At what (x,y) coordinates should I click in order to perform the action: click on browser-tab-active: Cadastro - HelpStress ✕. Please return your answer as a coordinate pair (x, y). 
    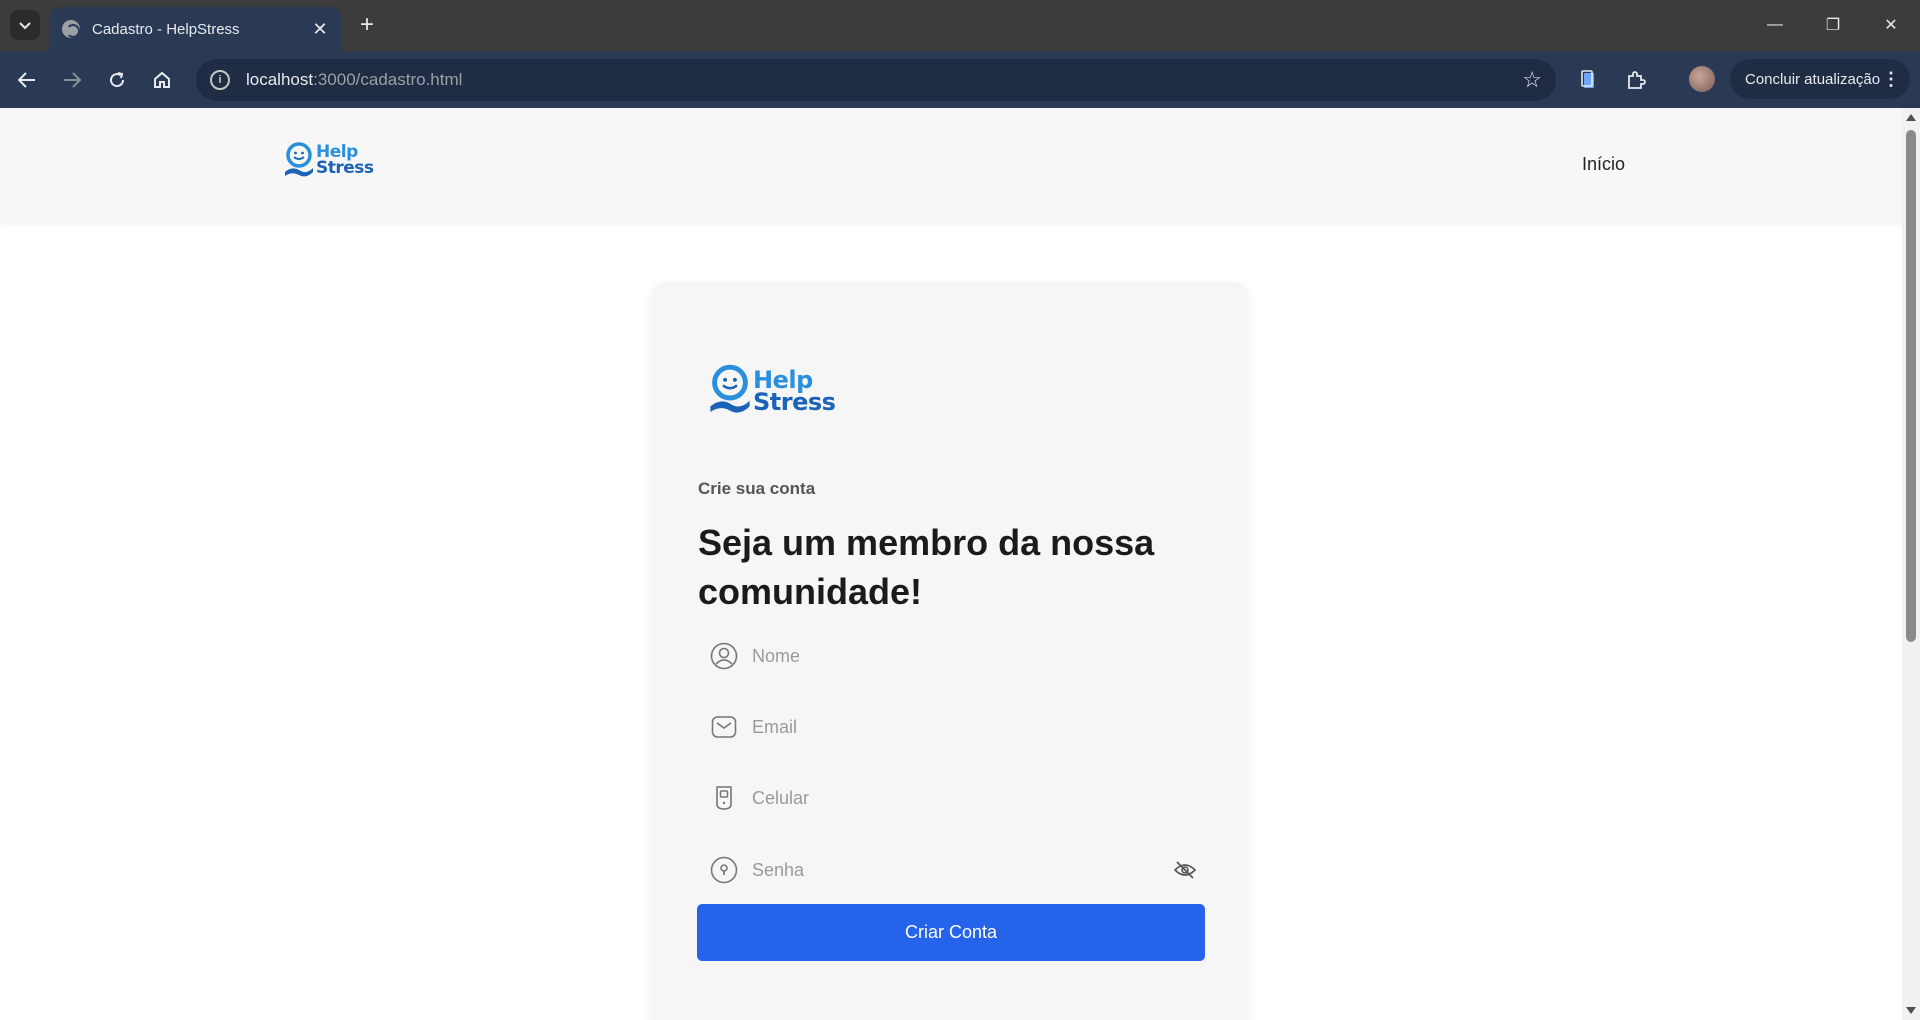
    Looking at the image, I should click on (195, 29).